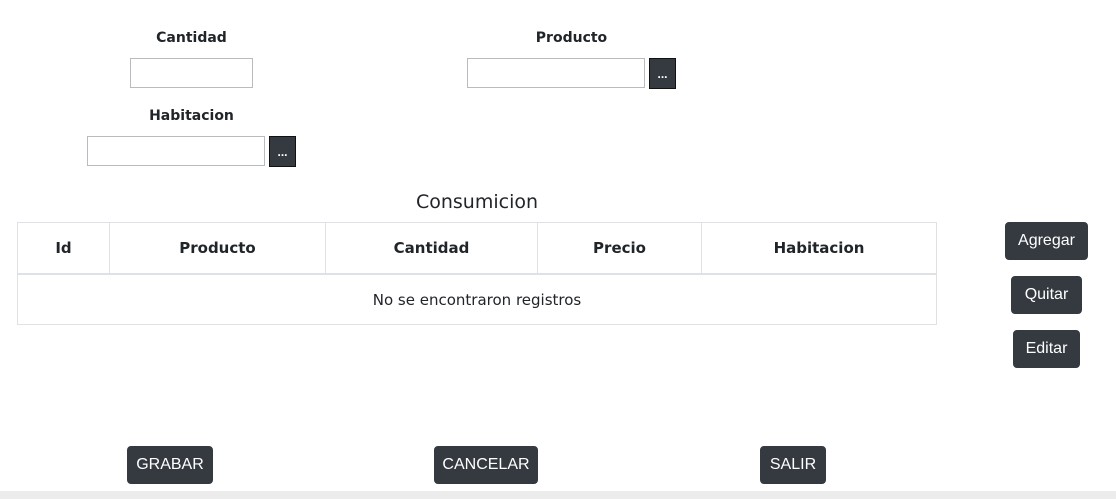  Describe the element at coordinates (793, 465) in the screenshot. I see `exit-button: SALIR` at that location.